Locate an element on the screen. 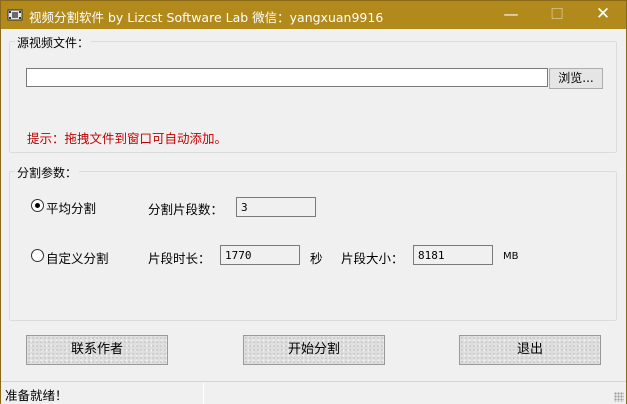 The image size is (627, 404). exit-button: 退出 is located at coordinates (530, 350).